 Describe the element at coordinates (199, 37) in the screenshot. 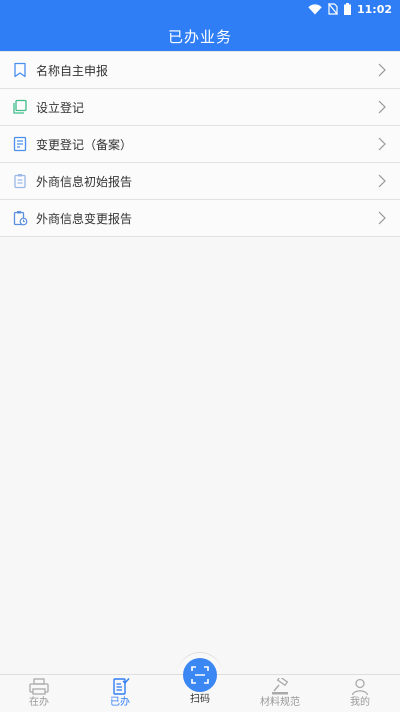

I see `page-title: 已办业务` at that location.